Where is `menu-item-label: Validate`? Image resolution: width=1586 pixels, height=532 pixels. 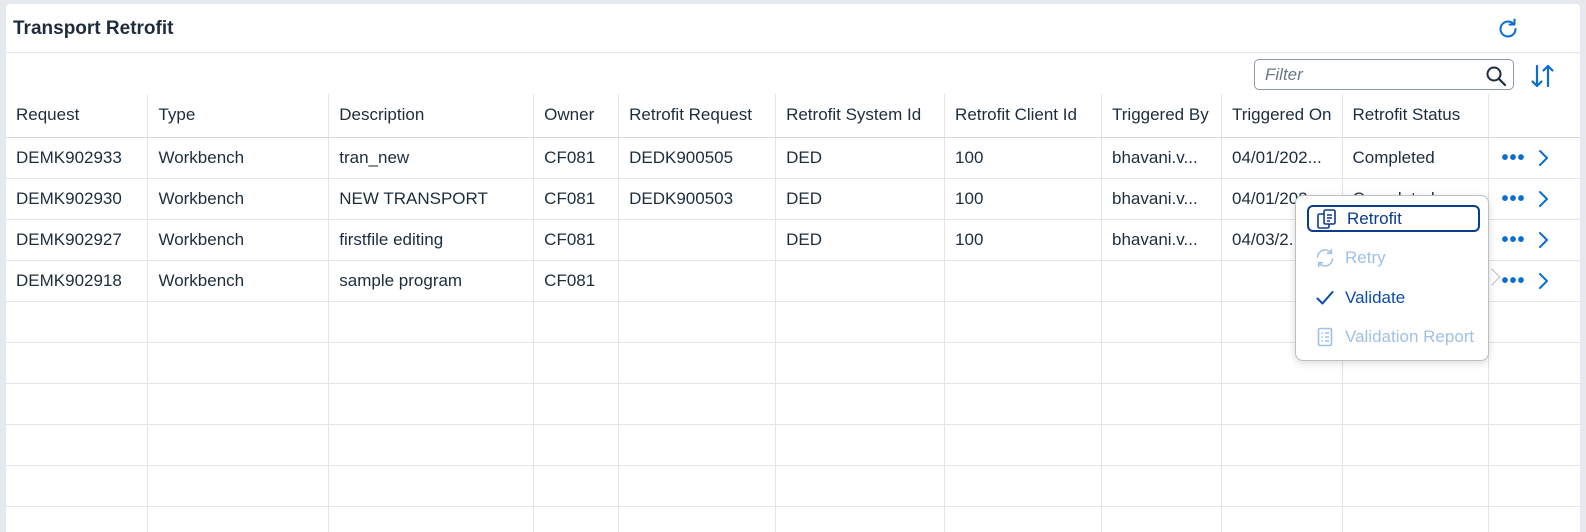
menu-item-label: Validate is located at coordinates (1375, 297).